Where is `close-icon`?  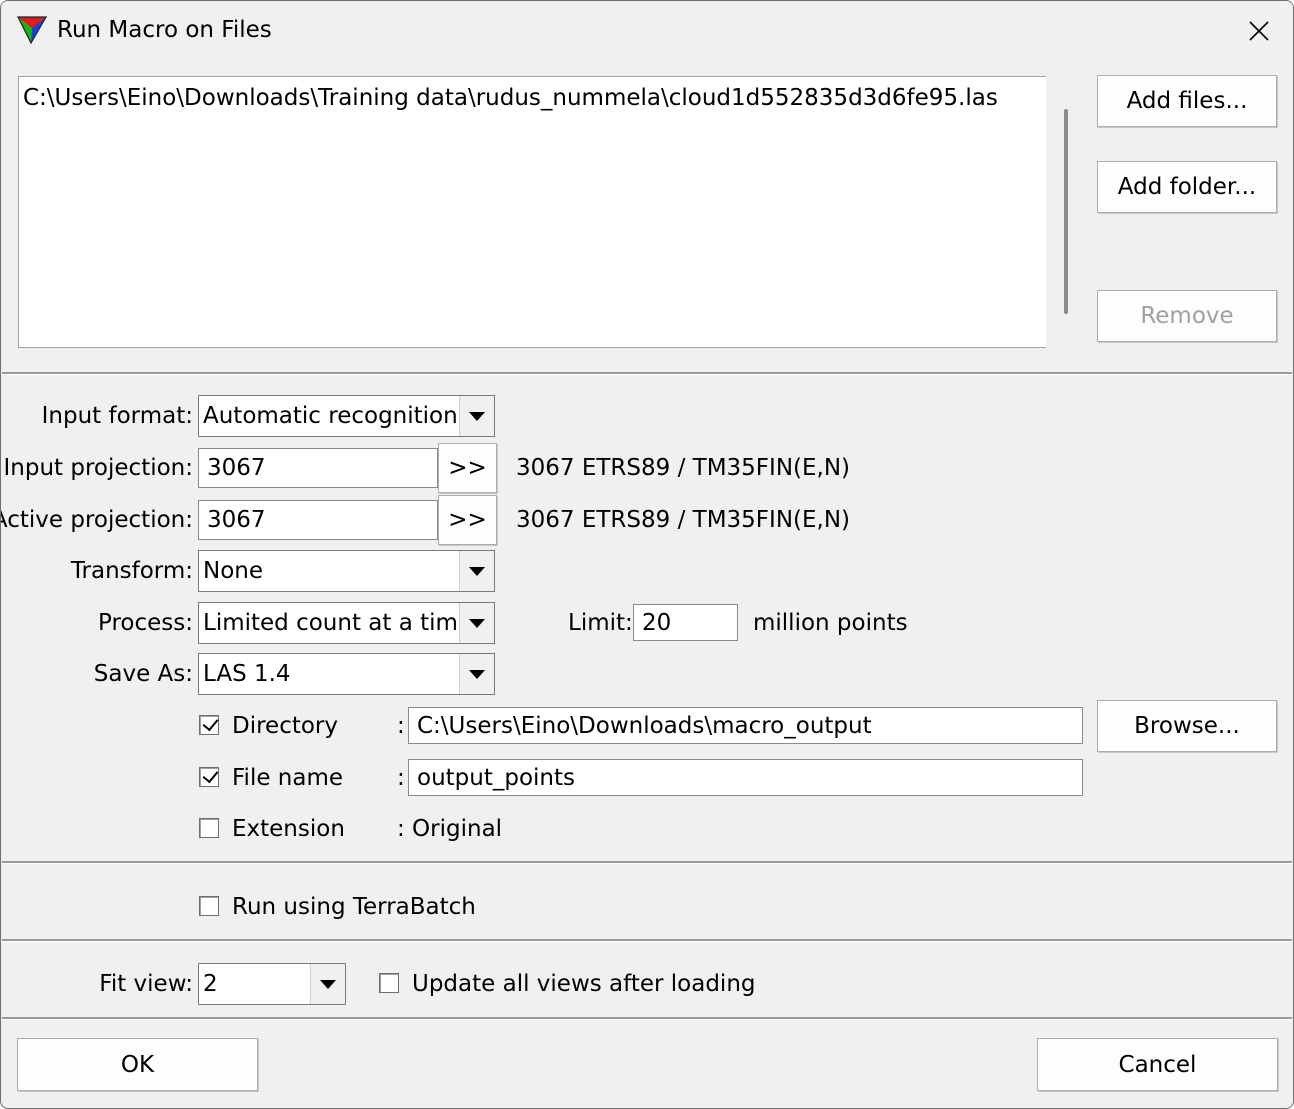 close-icon is located at coordinates (1259, 31).